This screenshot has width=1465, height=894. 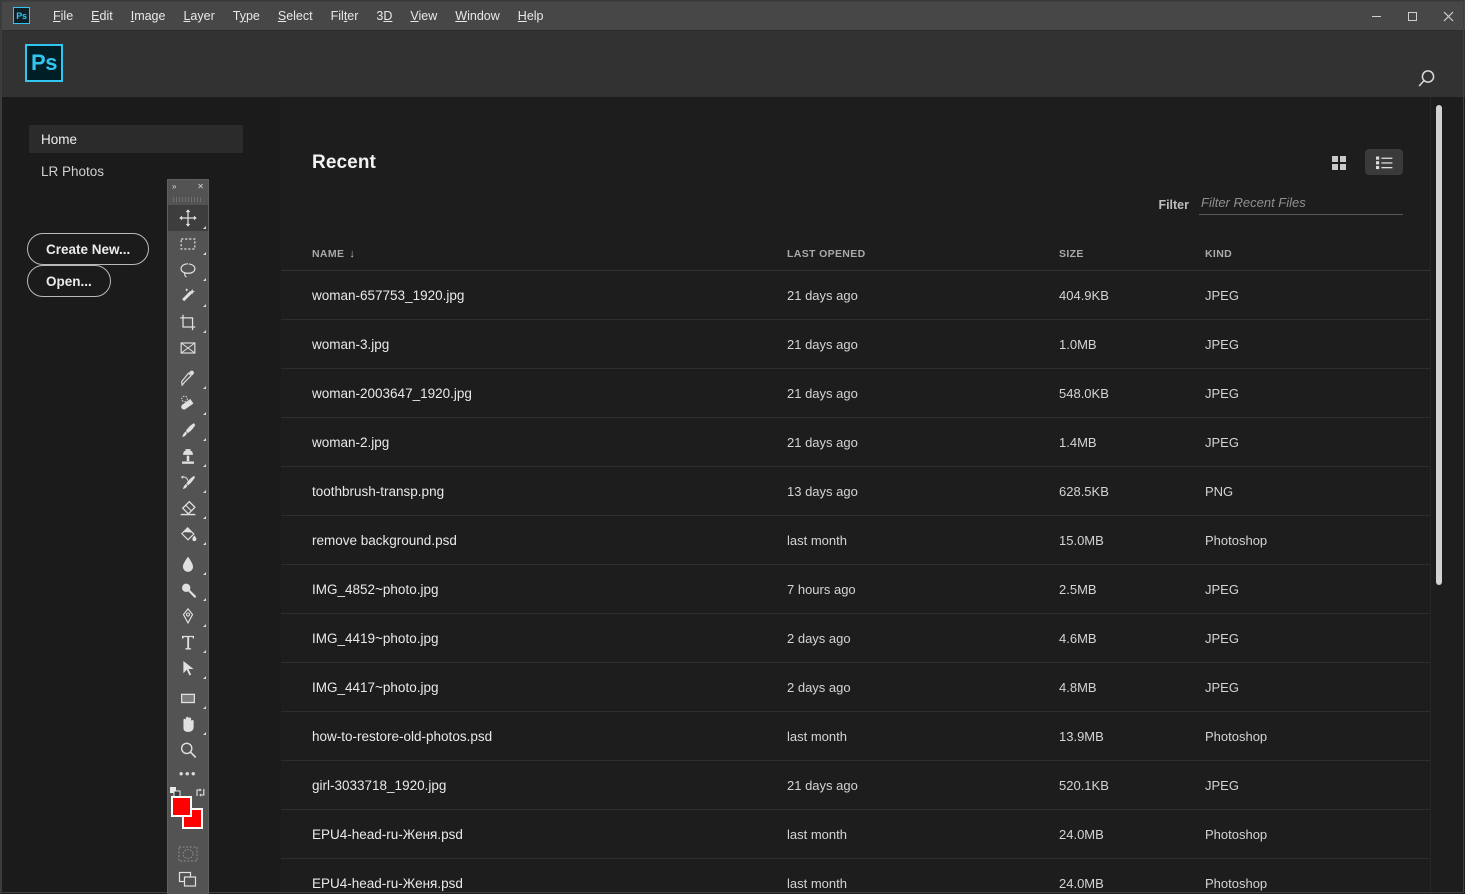 What do you see at coordinates (188, 590) in the screenshot?
I see `dodge-tool` at bounding box center [188, 590].